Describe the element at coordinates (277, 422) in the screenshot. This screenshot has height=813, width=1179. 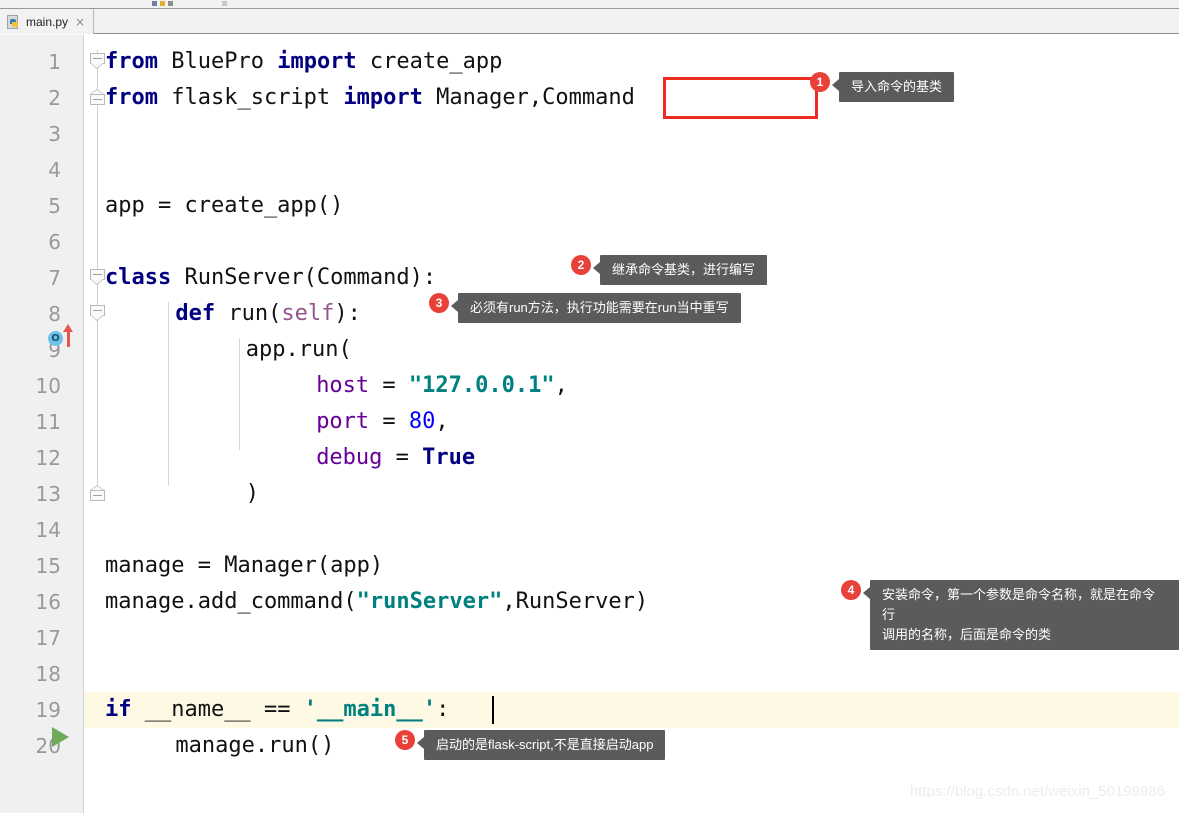
I see `code-line: port = 80,` at that location.